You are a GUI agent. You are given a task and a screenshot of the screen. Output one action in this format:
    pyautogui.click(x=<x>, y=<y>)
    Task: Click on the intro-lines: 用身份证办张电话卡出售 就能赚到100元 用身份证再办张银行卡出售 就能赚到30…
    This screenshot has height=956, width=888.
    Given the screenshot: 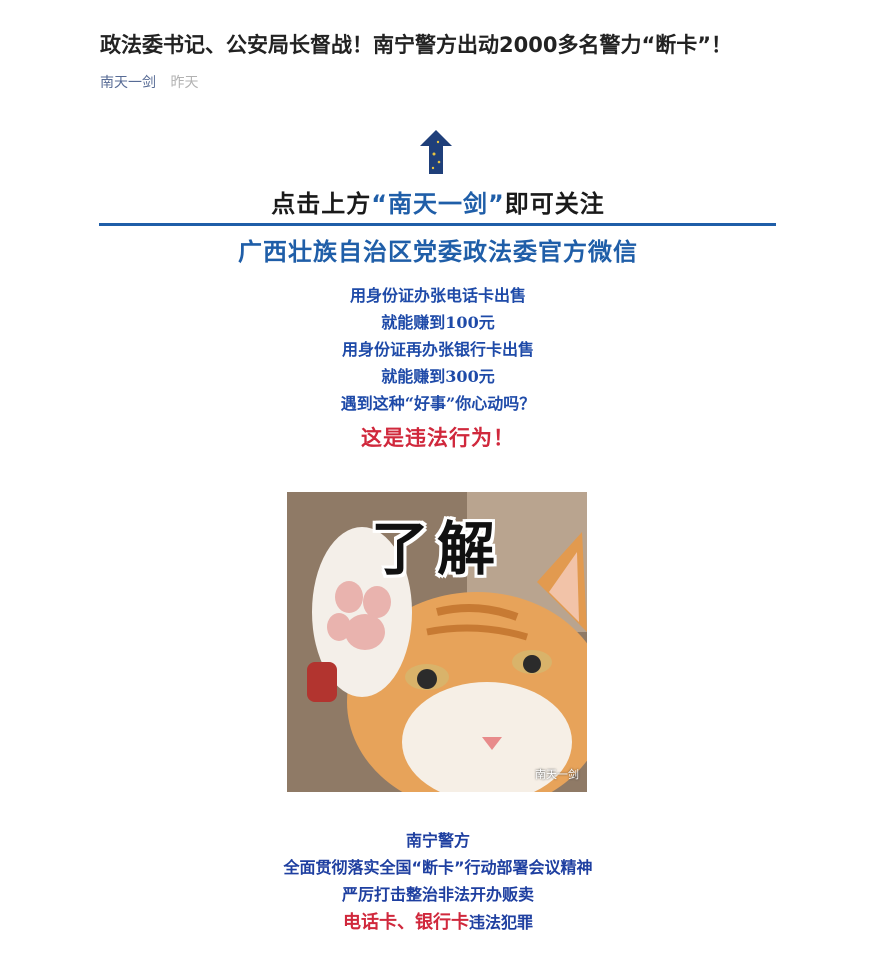 What is the action you would take?
    pyautogui.click(x=438, y=349)
    